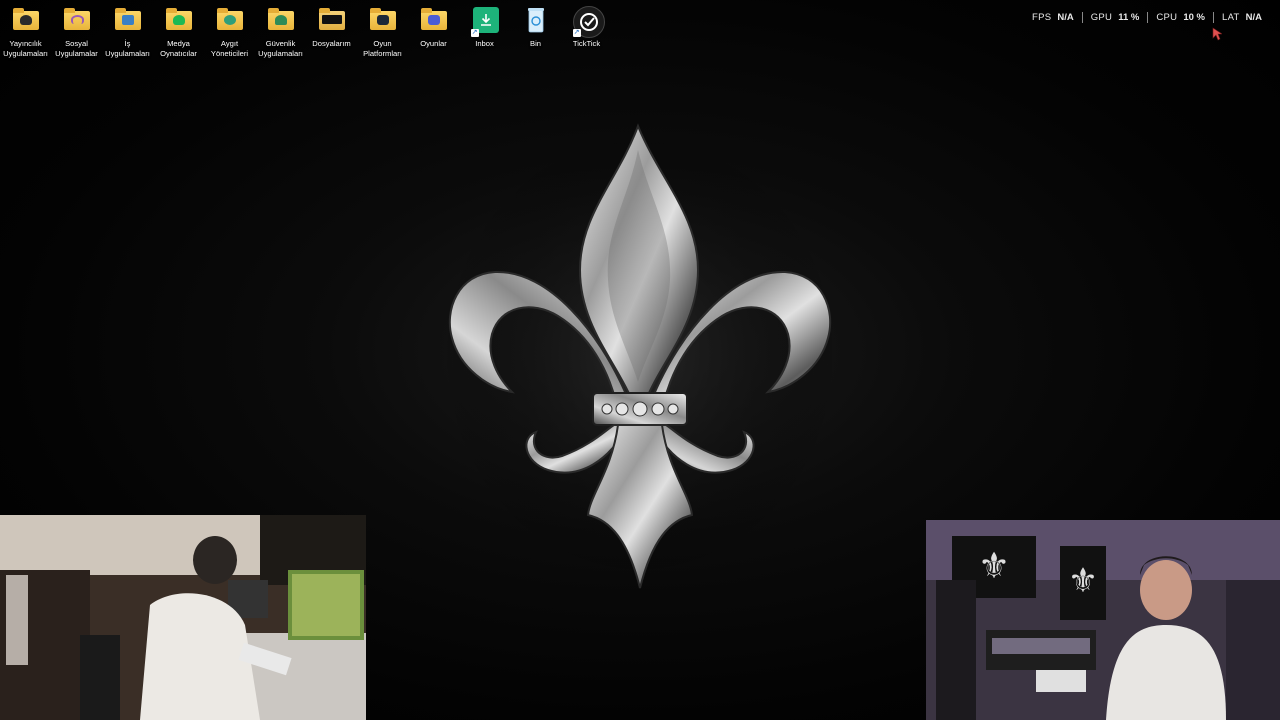 The width and height of the screenshot is (1280, 720). I want to click on desktop-icon-games: Oyunlar, so click(433, 31).